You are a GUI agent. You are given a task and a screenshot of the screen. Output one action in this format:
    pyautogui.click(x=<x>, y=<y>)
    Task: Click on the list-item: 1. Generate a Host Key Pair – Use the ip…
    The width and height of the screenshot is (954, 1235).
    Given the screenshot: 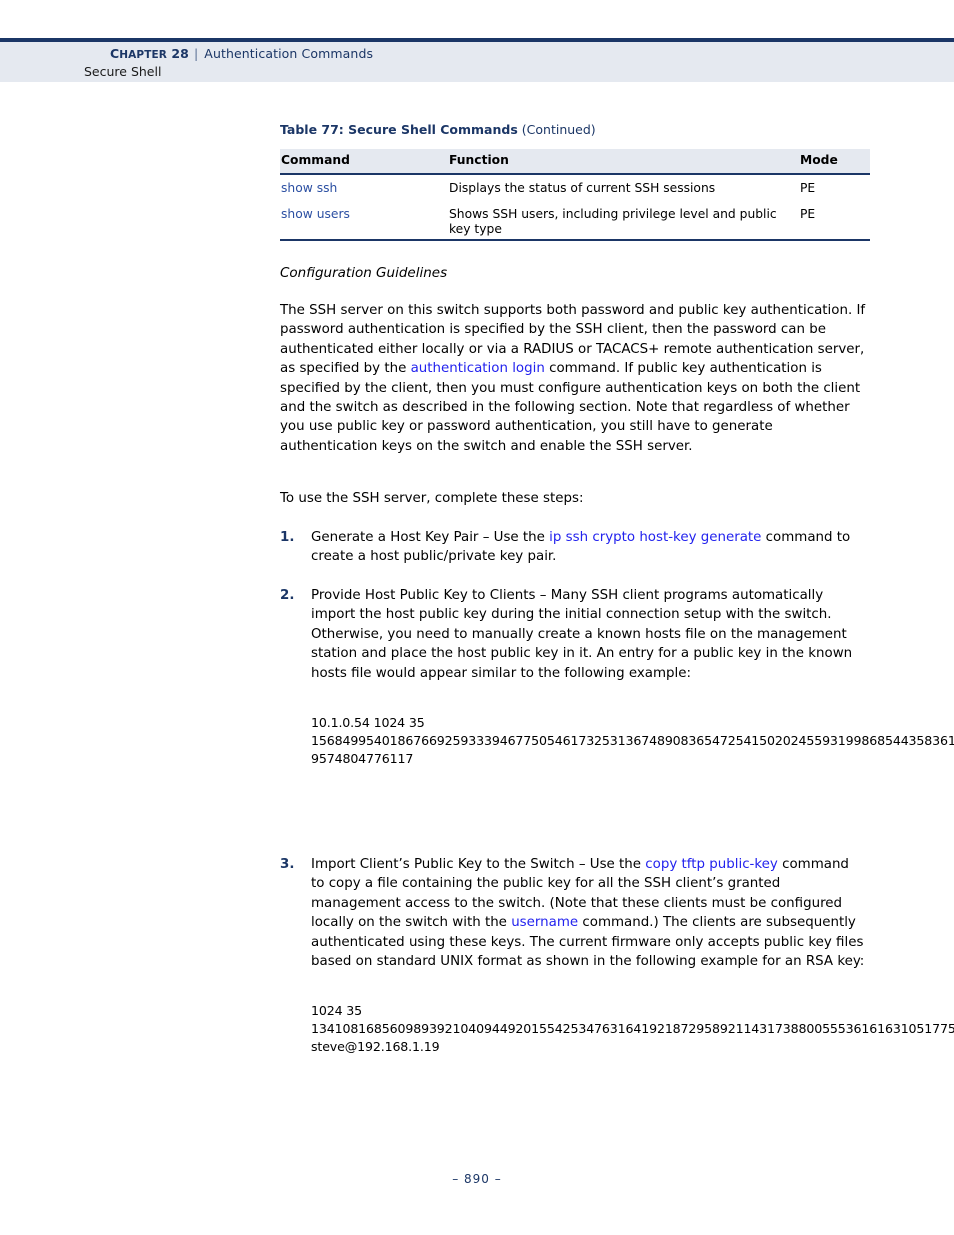 What is the action you would take?
    pyautogui.click(x=573, y=547)
    